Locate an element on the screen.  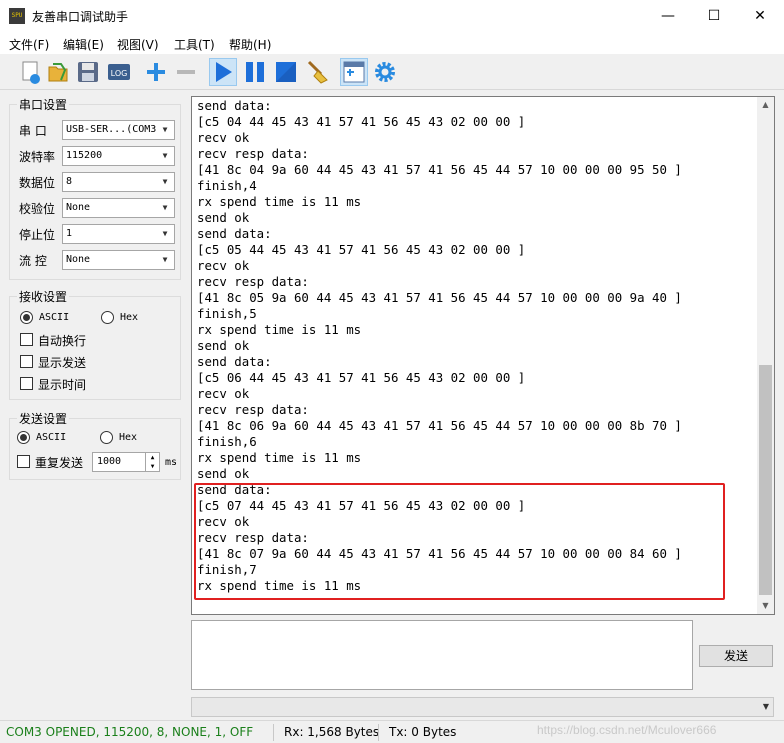
repeat-send-checkbox is located at coordinates (23, 461).